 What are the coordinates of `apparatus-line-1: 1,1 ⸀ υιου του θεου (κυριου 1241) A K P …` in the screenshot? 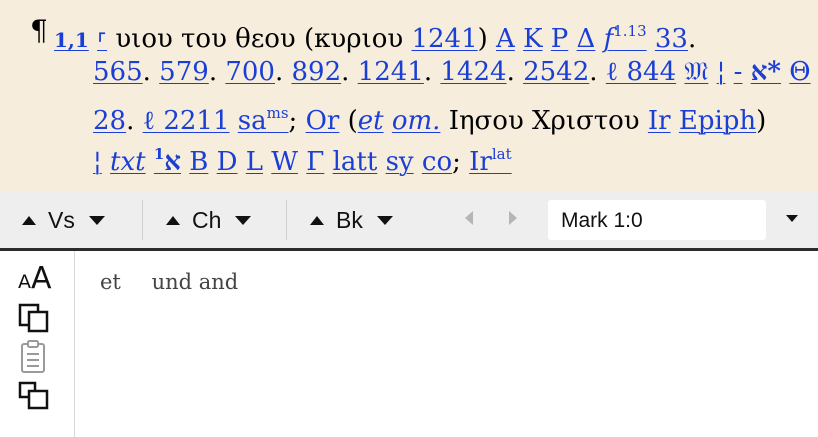 It's located at (375, 38).